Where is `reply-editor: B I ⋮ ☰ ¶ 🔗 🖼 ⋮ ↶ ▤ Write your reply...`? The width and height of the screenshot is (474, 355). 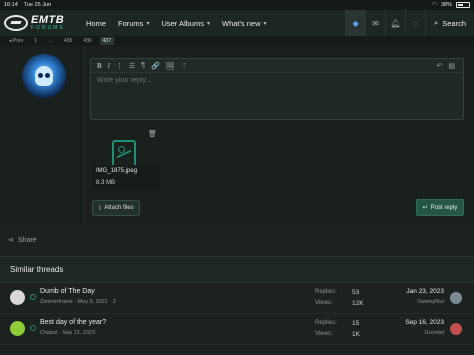
reply-editor: B I ⋮ ☰ ¶ 🔗 🖼 ⋮ ↶ ▤ Write your reply... is located at coordinates (277, 89).